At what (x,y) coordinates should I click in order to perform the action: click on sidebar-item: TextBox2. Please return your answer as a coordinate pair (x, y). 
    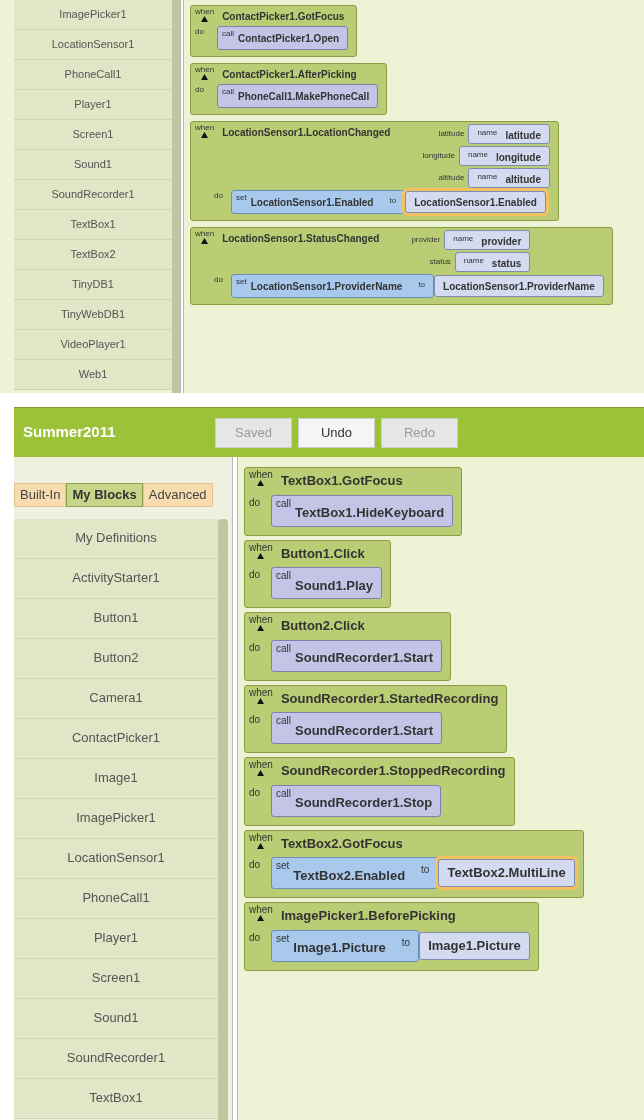
    Looking at the image, I should click on (93, 255).